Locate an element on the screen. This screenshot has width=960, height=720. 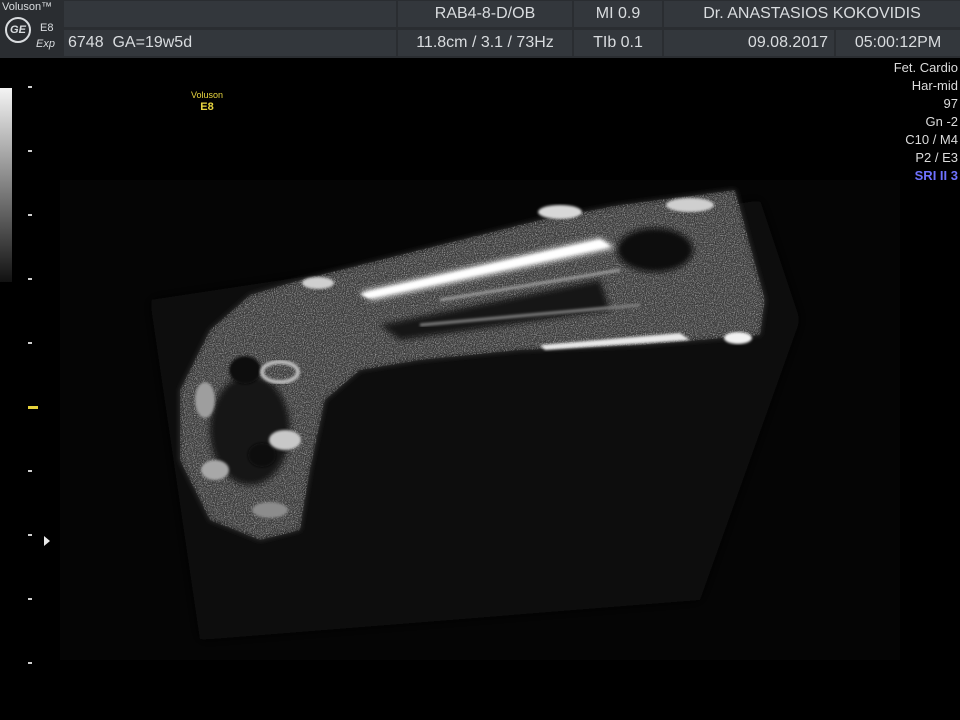
param-preset: Fet. Cardio is located at coordinates (925, 67).